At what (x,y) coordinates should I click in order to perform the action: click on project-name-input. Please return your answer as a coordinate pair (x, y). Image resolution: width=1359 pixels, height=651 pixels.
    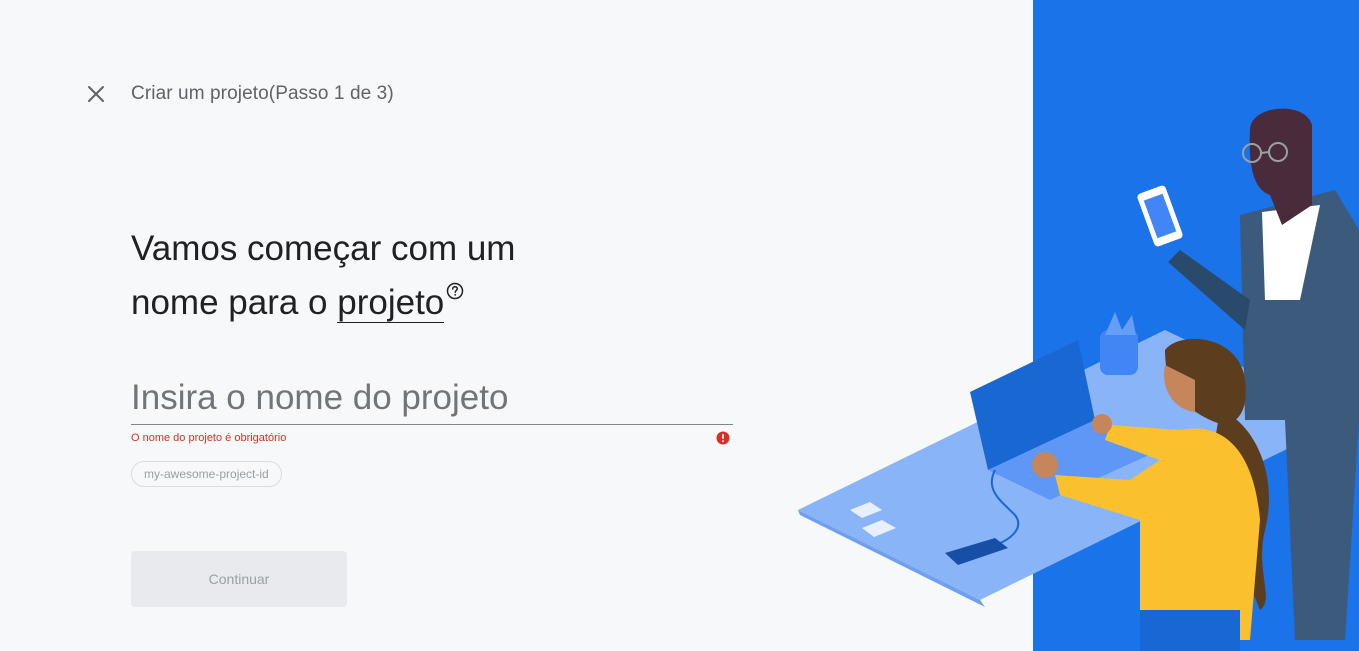
    Looking at the image, I should click on (432, 398).